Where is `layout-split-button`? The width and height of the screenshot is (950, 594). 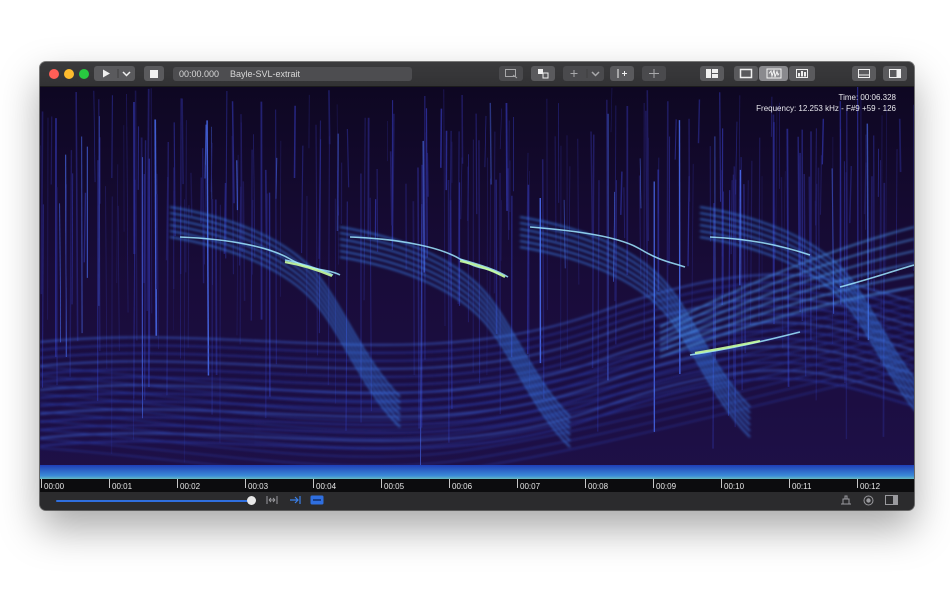 layout-split-button is located at coordinates (712, 73).